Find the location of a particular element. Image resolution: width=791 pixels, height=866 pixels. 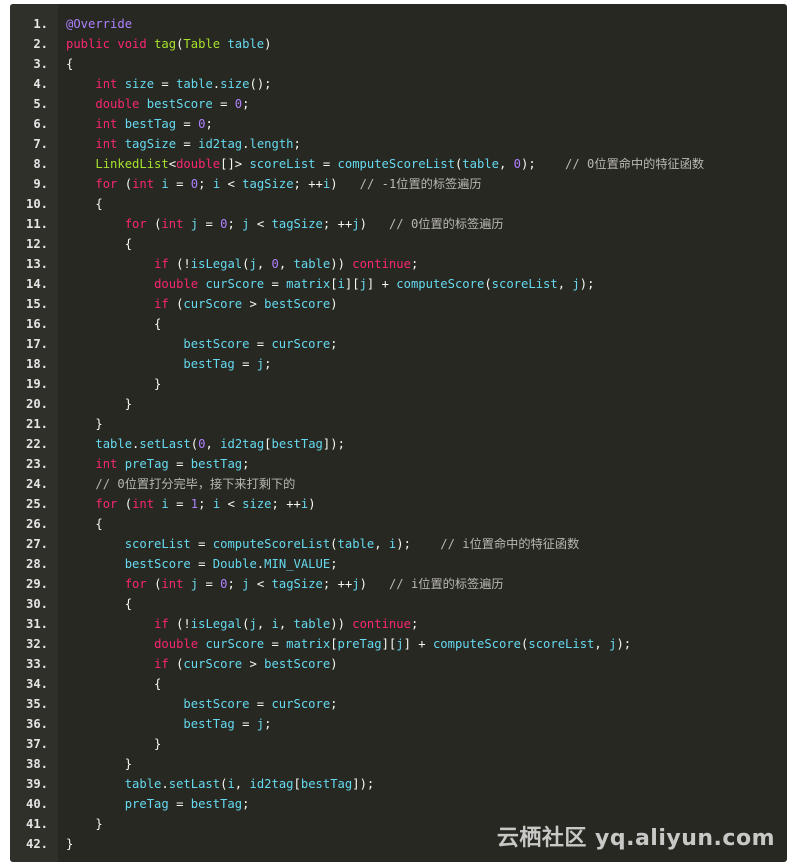

code-line: 23. int preTag = bestTag; is located at coordinates (398, 464).